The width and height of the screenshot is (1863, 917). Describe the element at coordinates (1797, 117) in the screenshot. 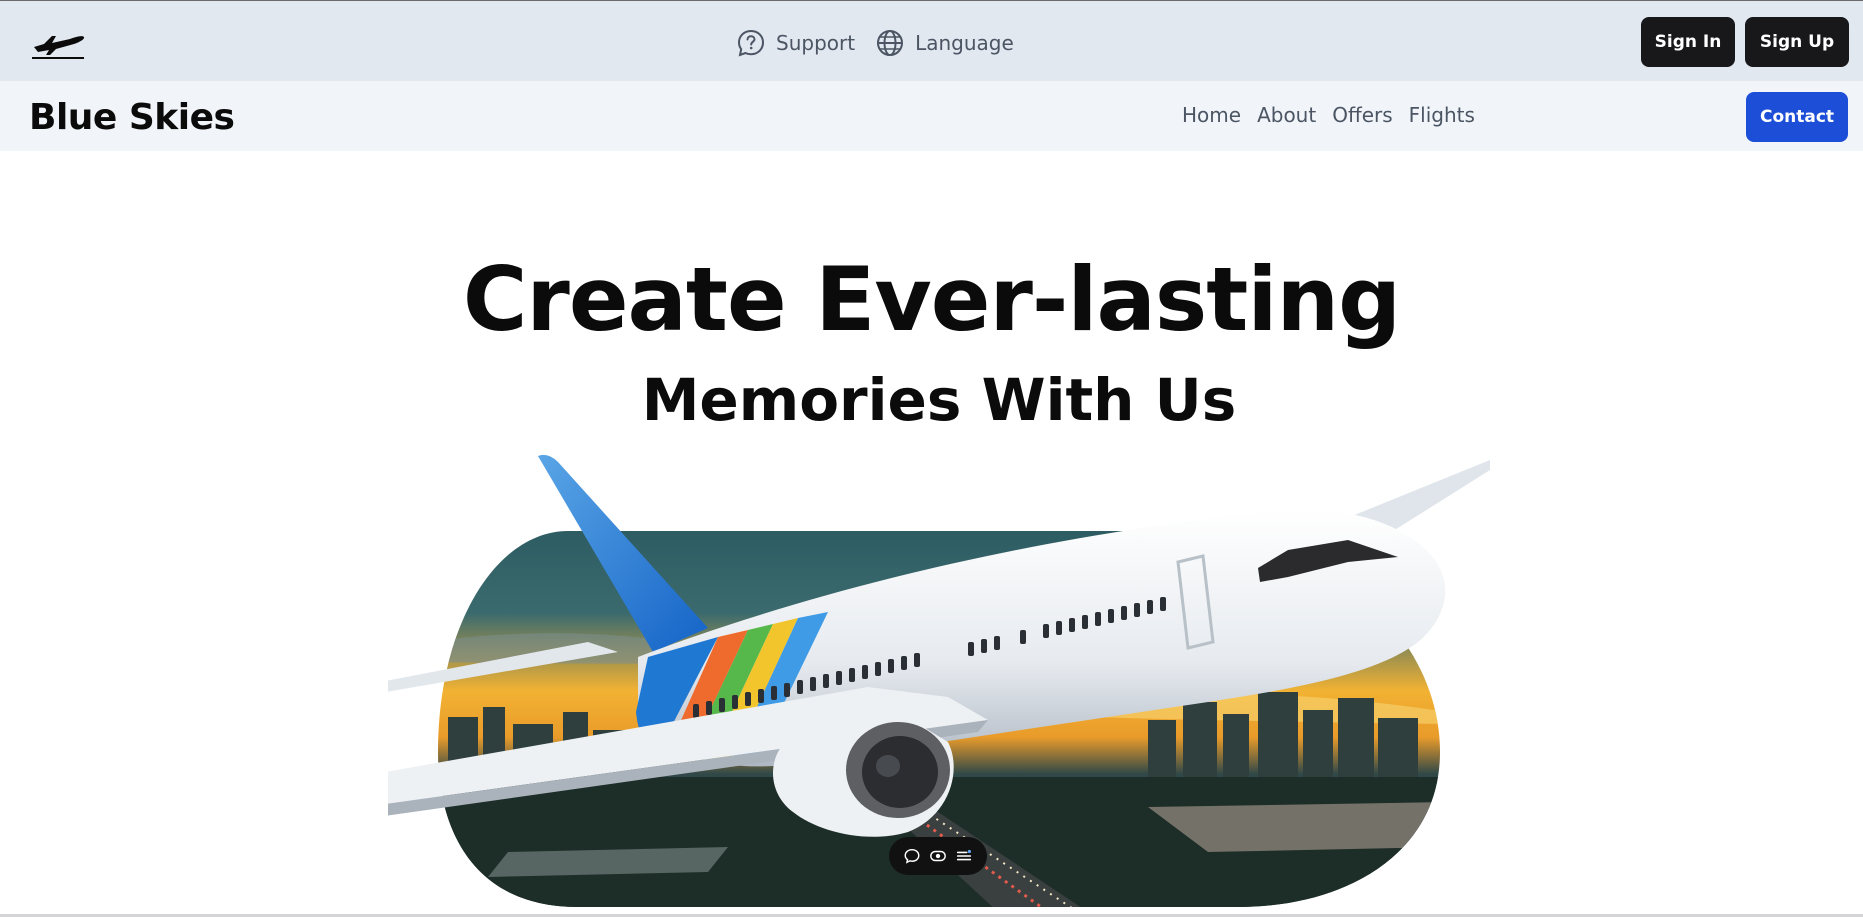

I see `contact-button: Contact` at that location.